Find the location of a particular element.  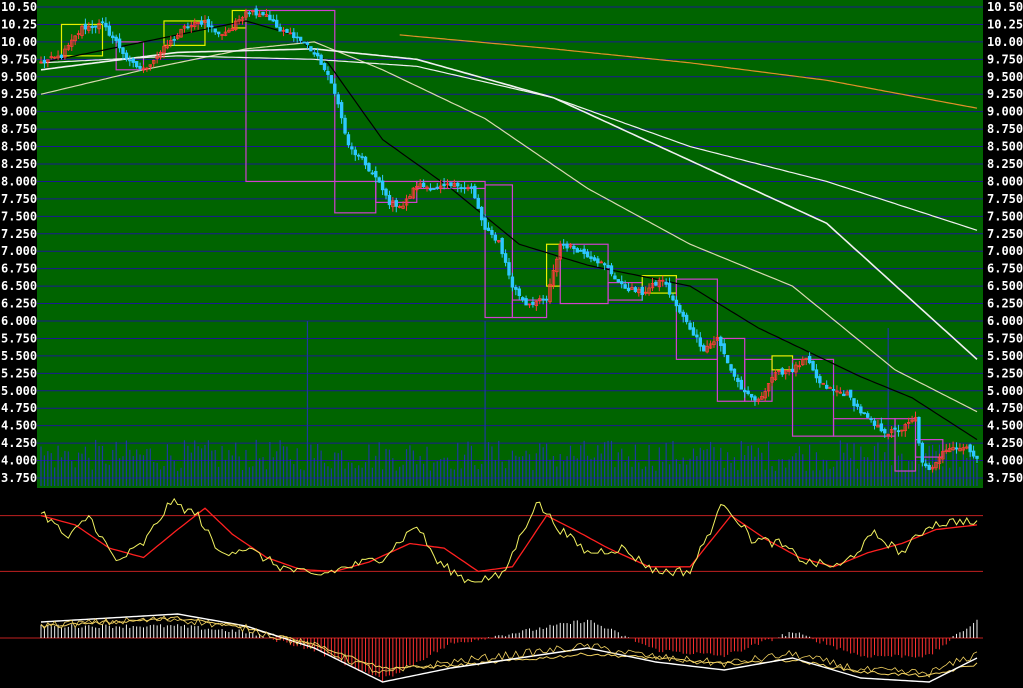

y-tick-label-left: 5.000 is located at coordinates (19, 391).